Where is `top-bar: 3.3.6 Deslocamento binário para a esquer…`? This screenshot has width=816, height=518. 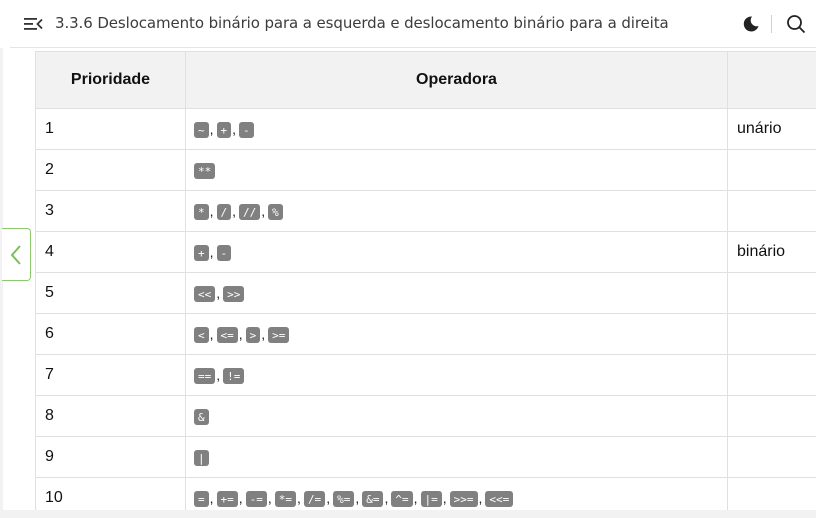 top-bar: 3.3.6 Deslocamento binário para a esquer… is located at coordinates (413, 24).